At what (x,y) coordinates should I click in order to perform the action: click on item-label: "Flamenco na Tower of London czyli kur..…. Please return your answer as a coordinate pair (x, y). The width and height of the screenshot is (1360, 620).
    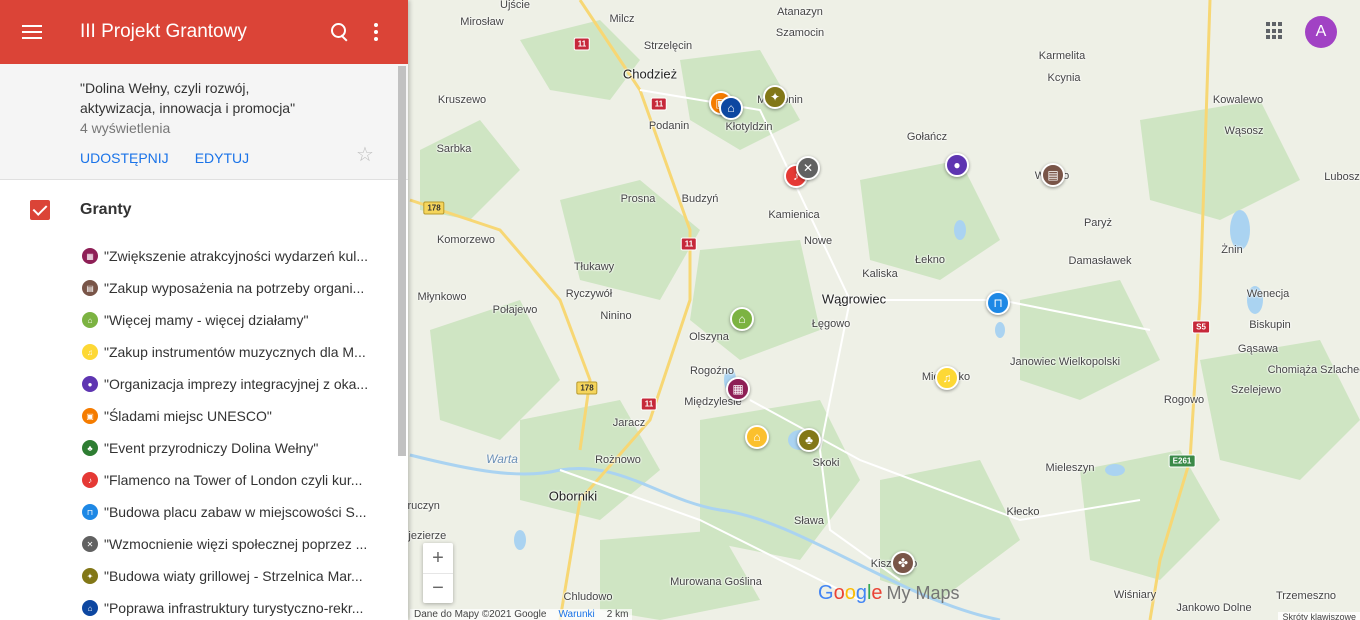
    Looking at the image, I should click on (233, 480).